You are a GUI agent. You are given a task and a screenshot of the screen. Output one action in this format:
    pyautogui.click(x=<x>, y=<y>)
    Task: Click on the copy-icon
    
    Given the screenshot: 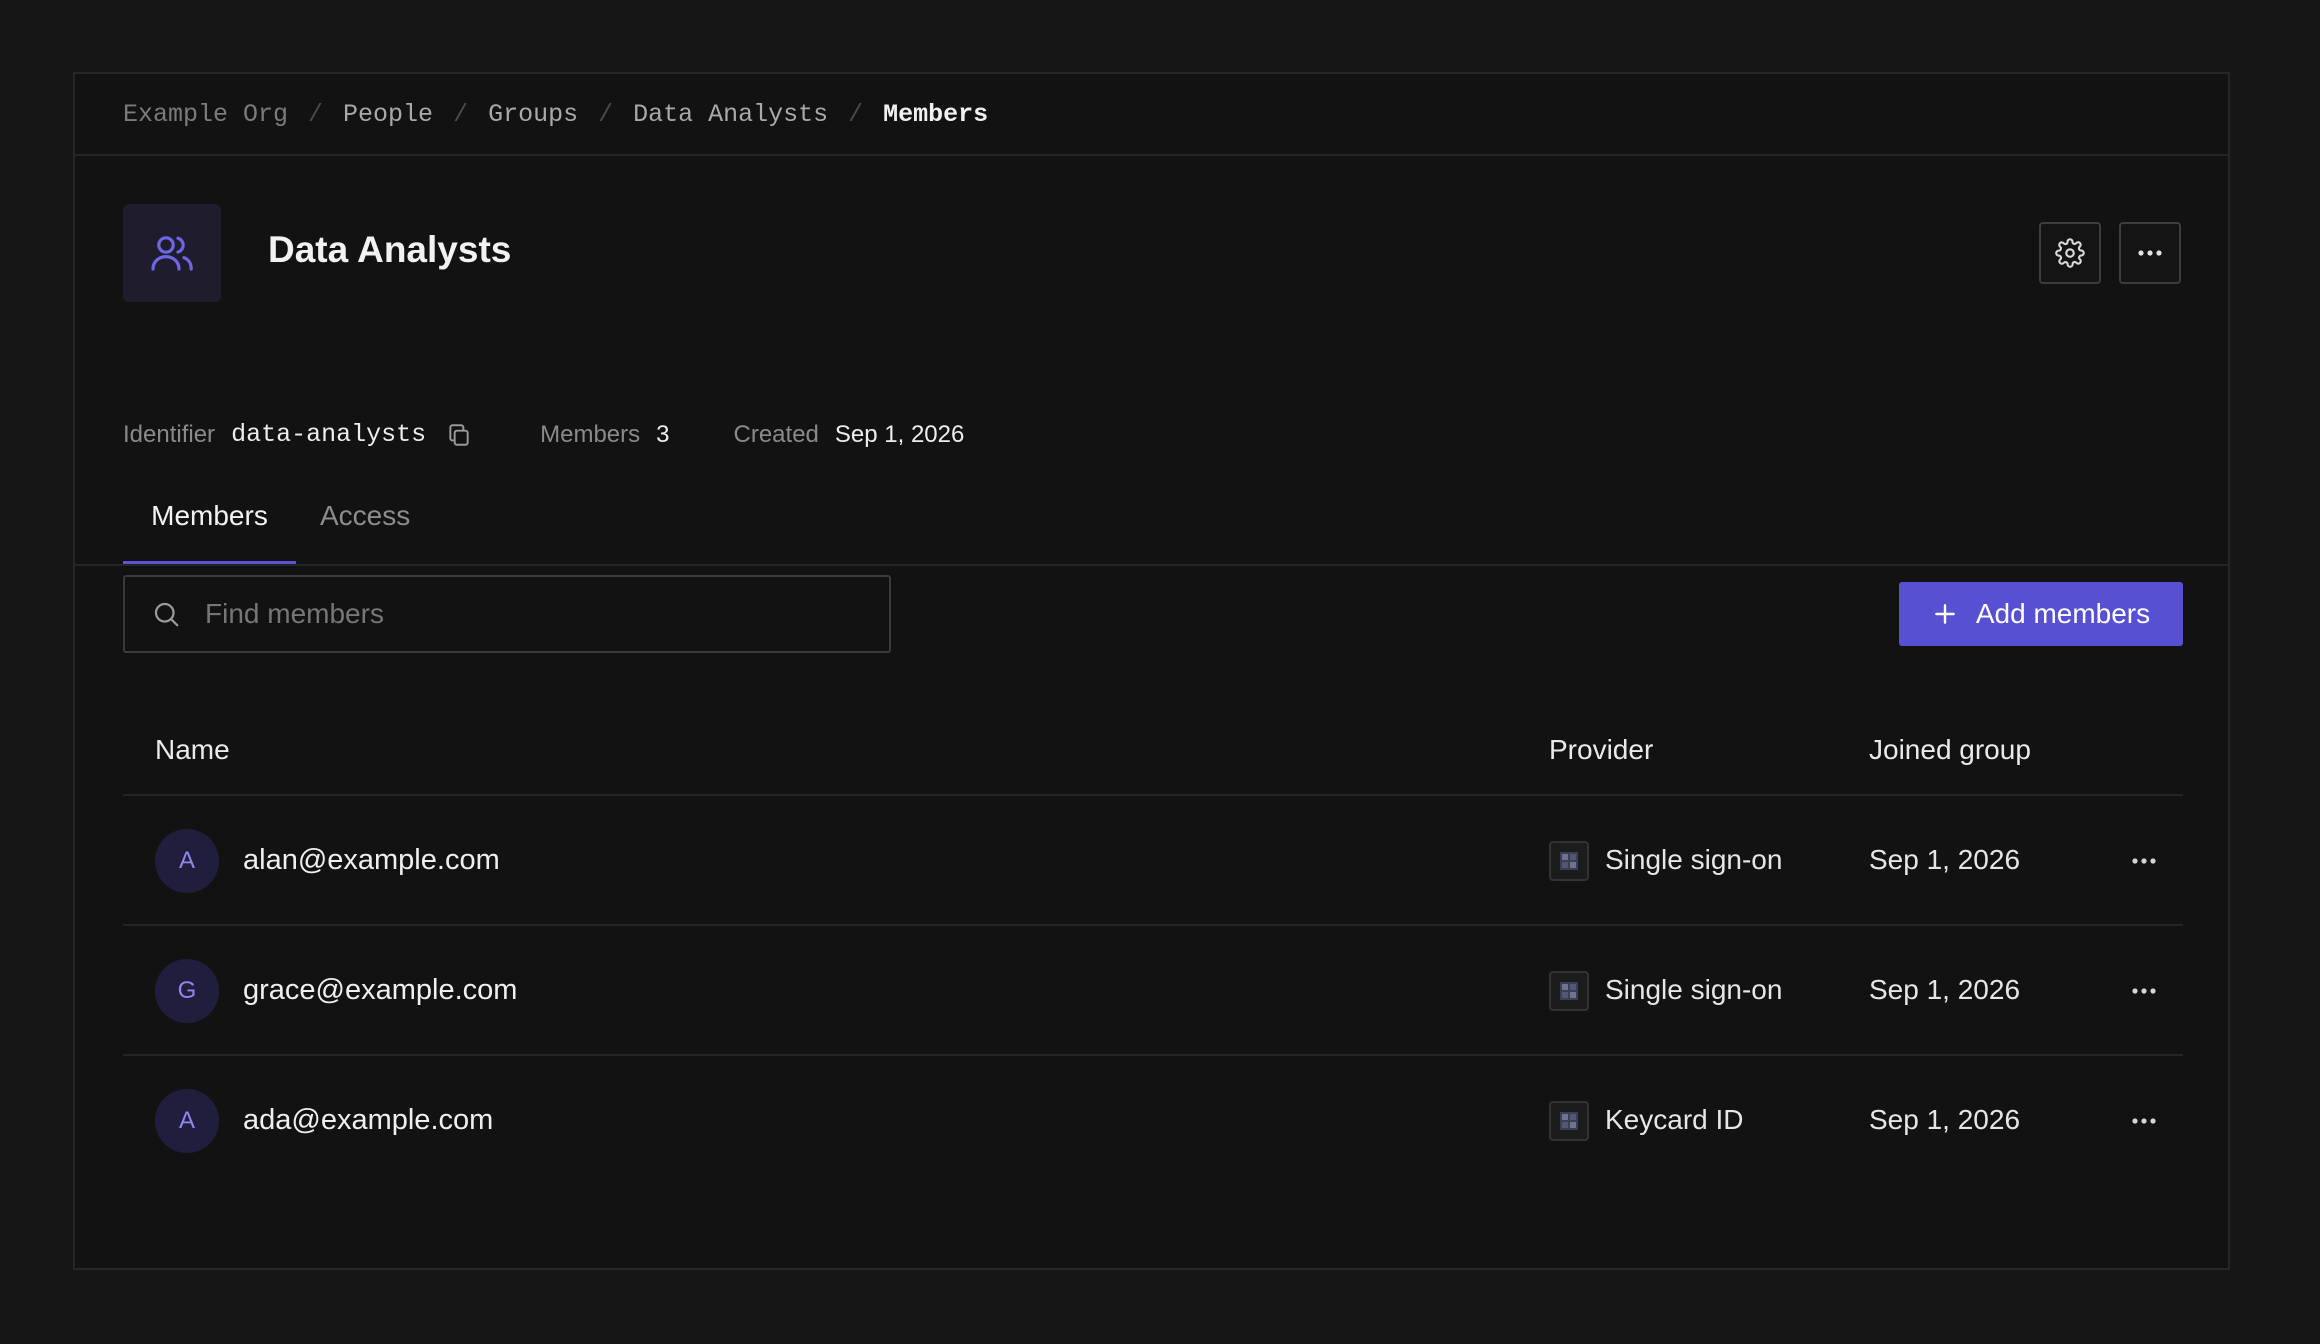 What is the action you would take?
    pyautogui.click(x=459, y=435)
    